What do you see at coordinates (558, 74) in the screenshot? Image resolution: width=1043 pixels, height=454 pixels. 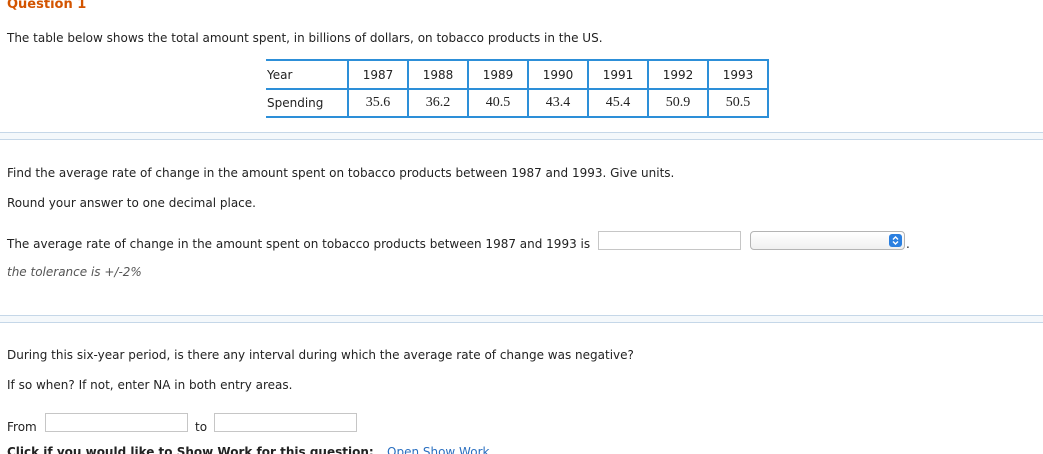 I see `year-cell: 1990` at bounding box center [558, 74].